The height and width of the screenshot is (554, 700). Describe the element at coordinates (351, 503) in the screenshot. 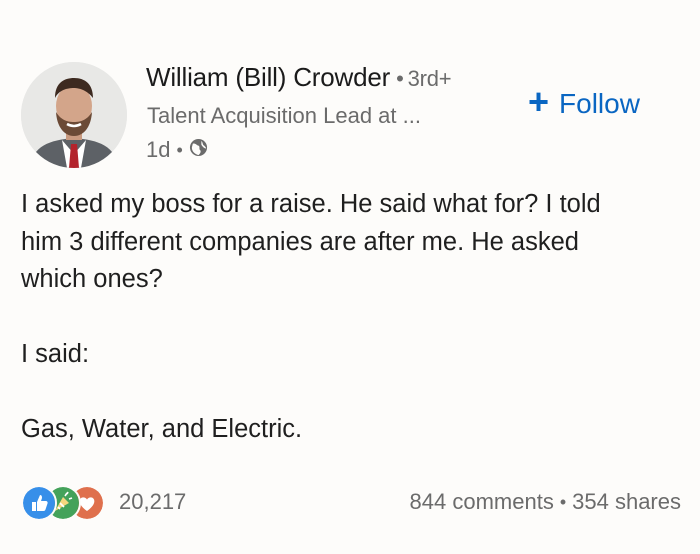

I see `social-counts: 20,217 844 comments • 354 shares` at that location.